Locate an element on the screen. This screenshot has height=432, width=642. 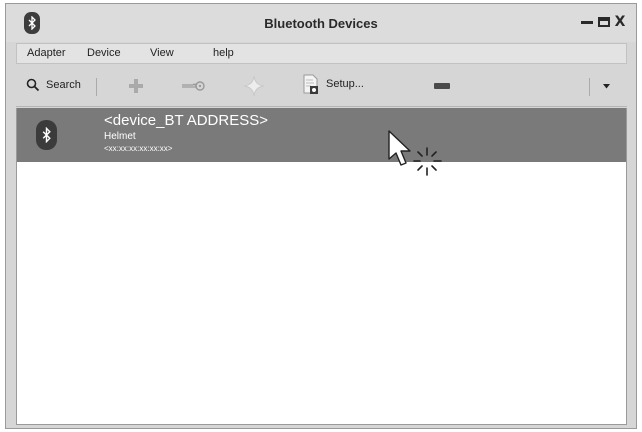
key-icon is located at coordinates (193, 86).